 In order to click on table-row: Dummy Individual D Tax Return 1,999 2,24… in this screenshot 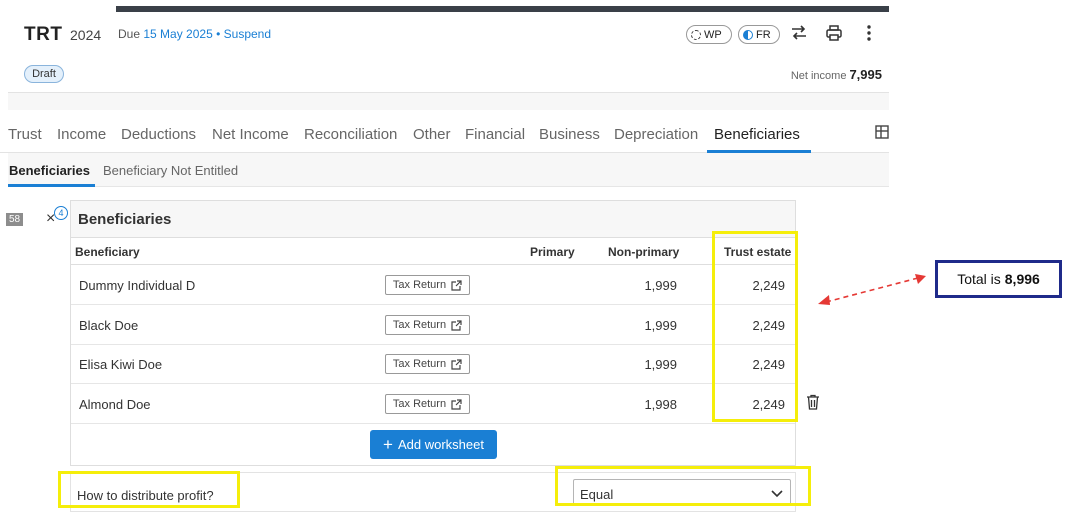, I will do `click(433, 285)`.